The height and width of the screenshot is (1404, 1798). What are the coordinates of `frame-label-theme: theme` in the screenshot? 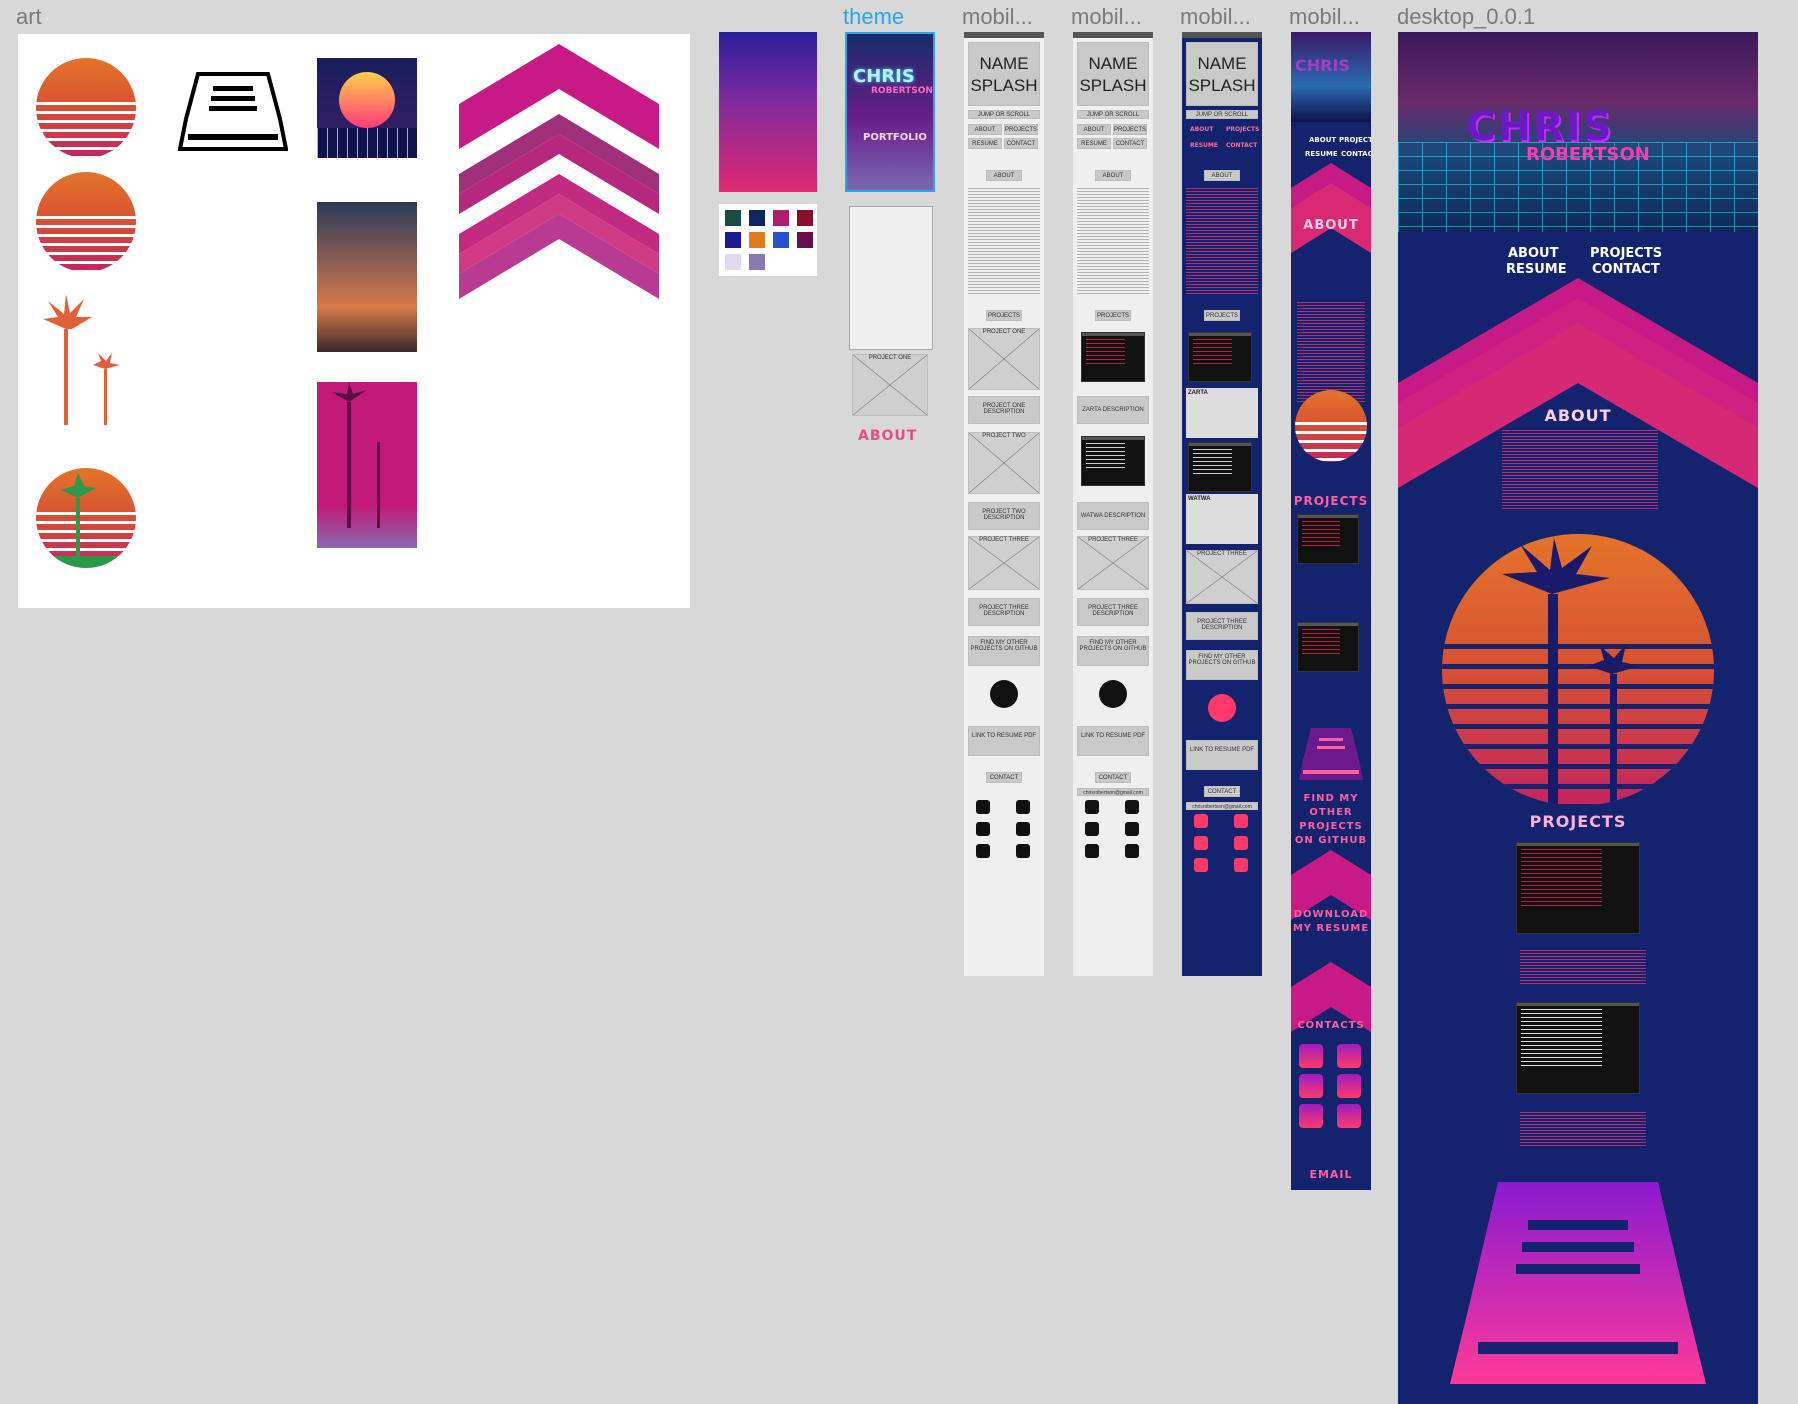 It's located at (873, 17).